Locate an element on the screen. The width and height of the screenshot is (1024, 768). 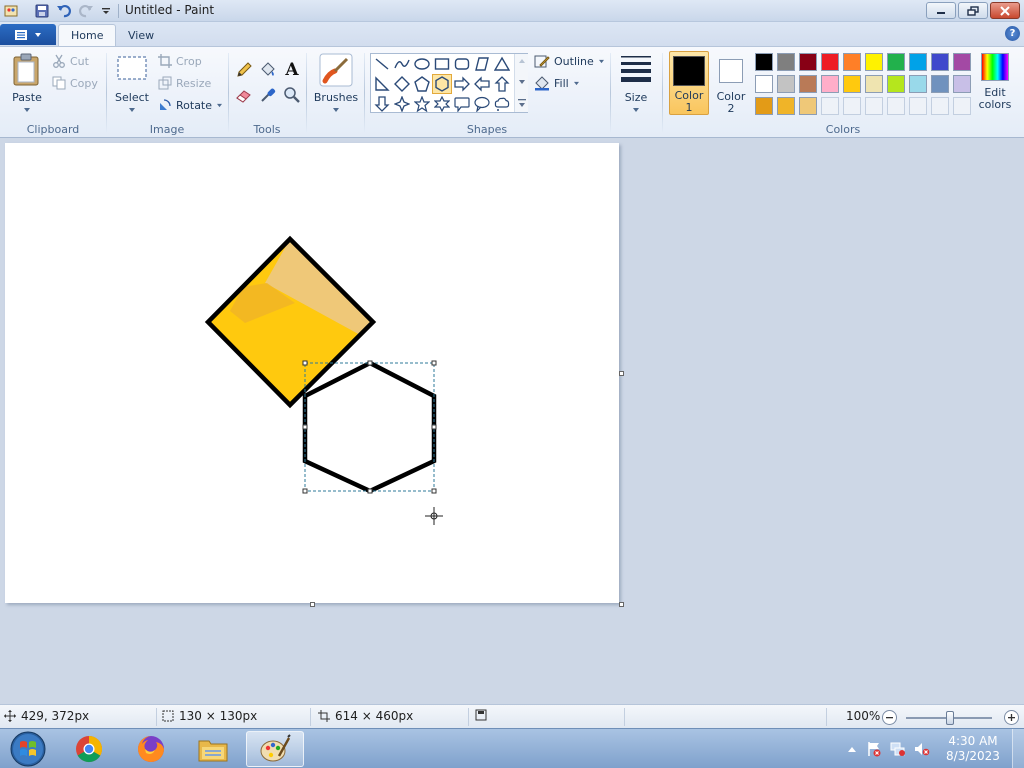
hexagon-shape is located at coordinates (369, 427).